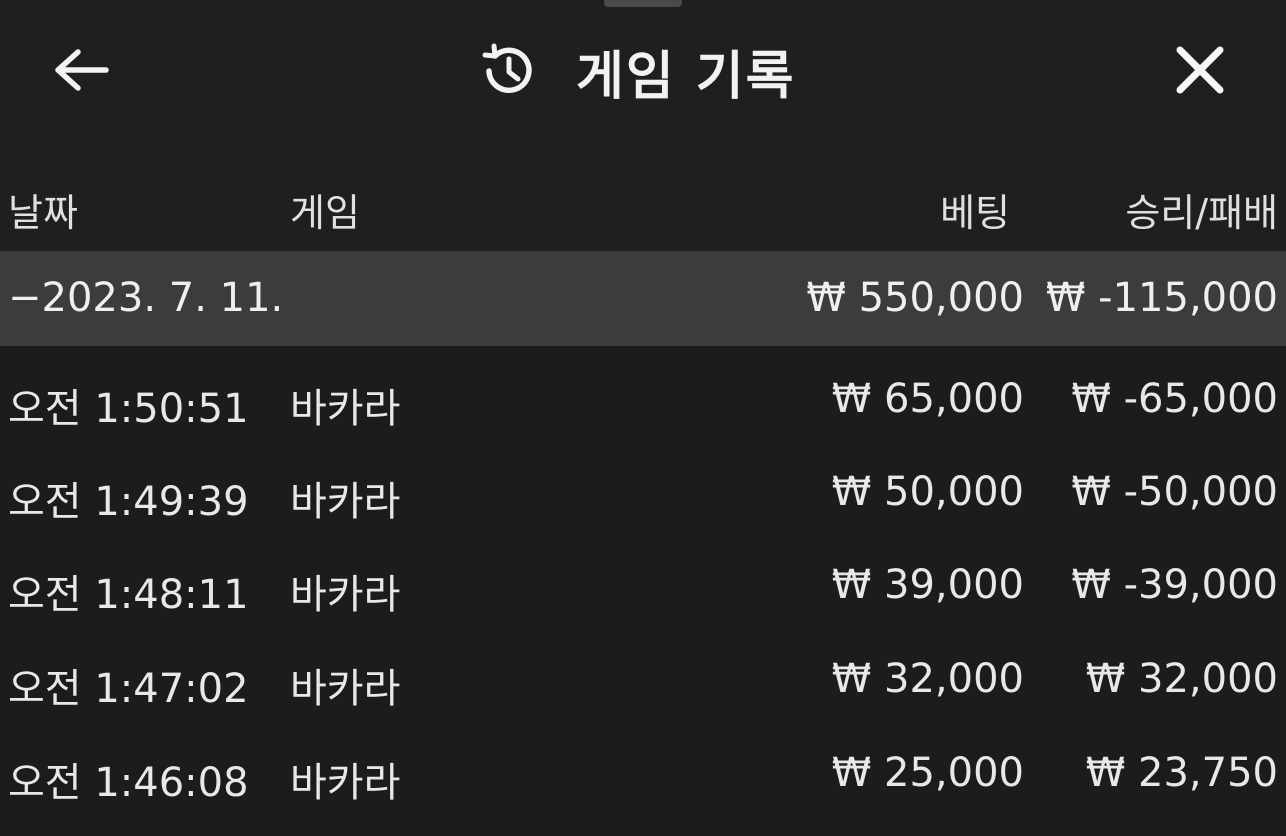 The image size is (1286, 836). What do you see at coordinates (927, 679) in the screenshot?
I see `row-bet: ₩ 32,000` at bounding box center [927, 679].